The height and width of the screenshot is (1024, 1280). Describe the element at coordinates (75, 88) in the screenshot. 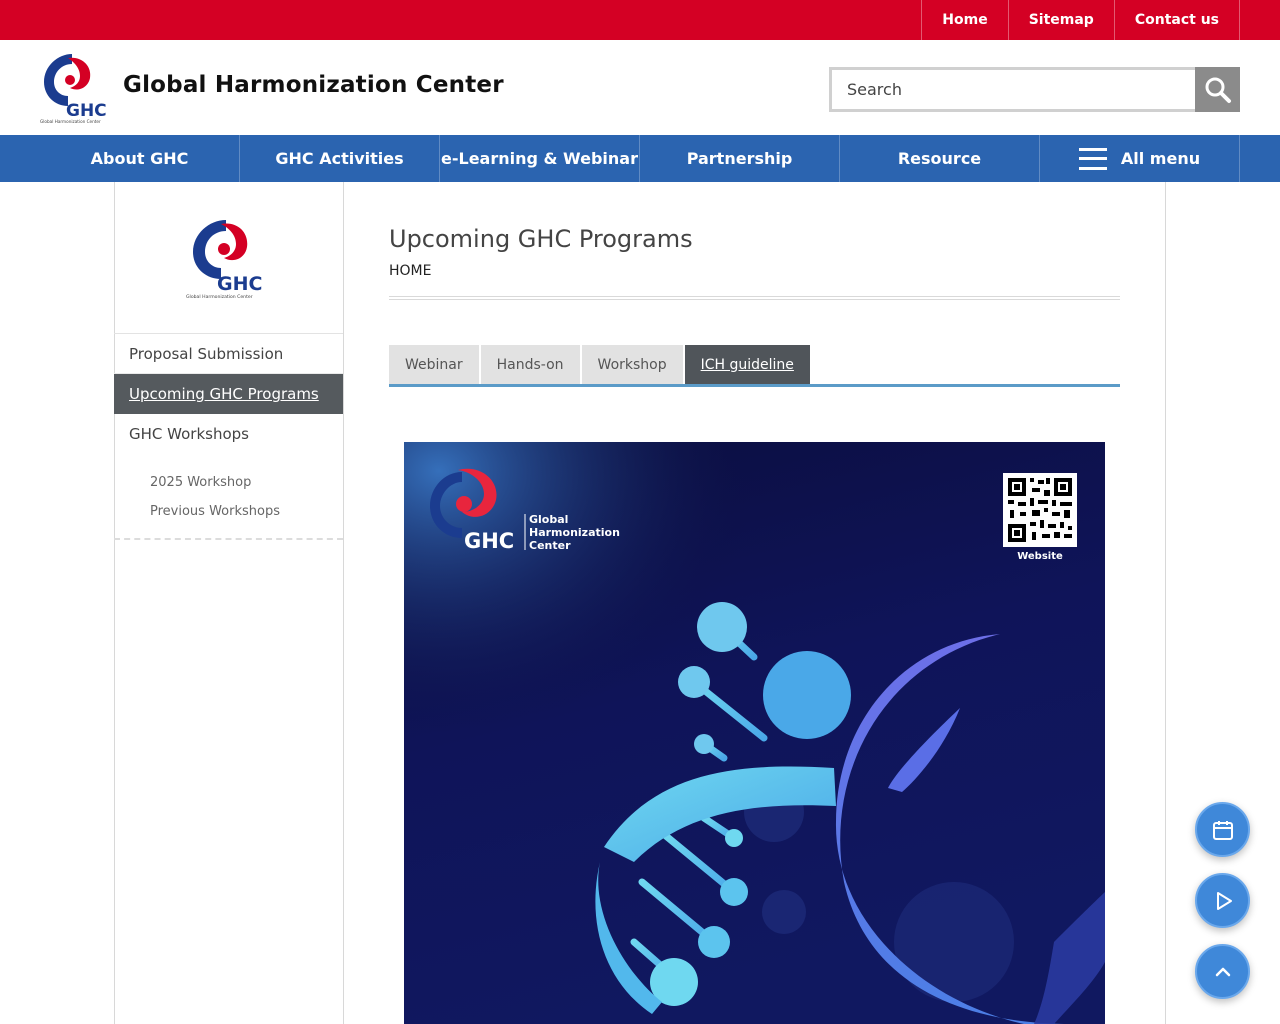

I see `ghc-logo: GHC Global Harmonization Center` at that location.